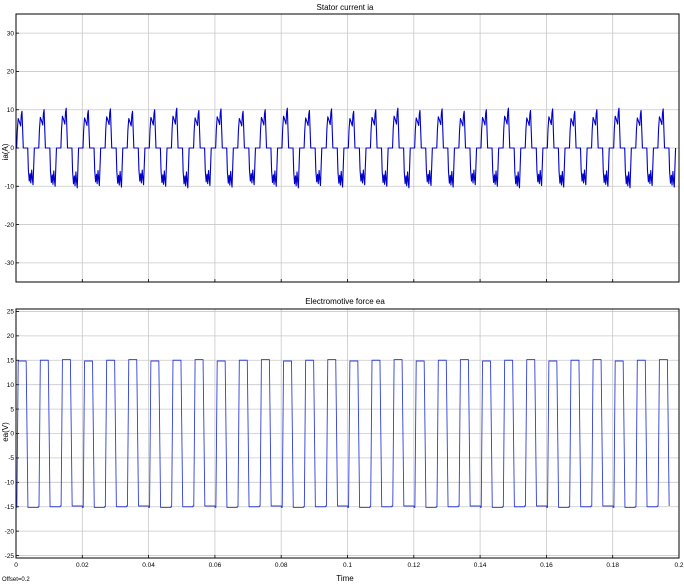 This screenshot has height=586, width=684. Describe the element at coordinates (148, 565) in the screenshot. I see `emf-xtick-label: 0.04` at that location.